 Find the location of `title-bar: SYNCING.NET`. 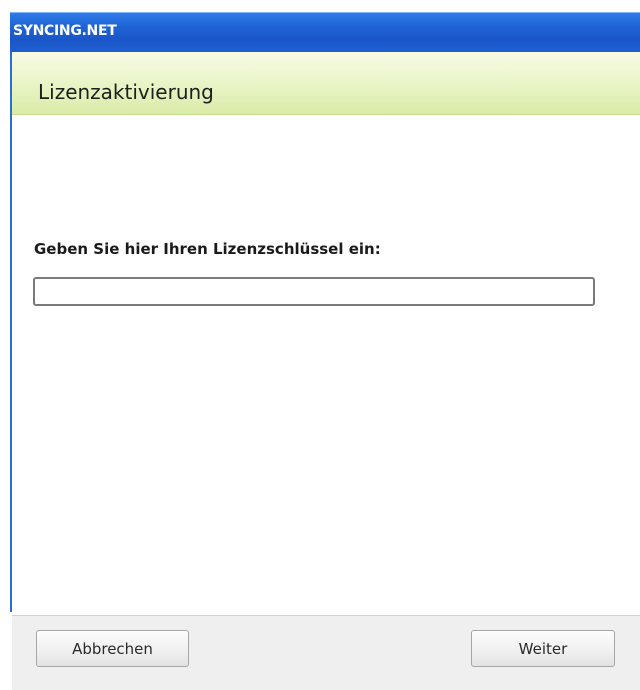

title-bar: SYNCING.NET is located at coordinates (325, 32).